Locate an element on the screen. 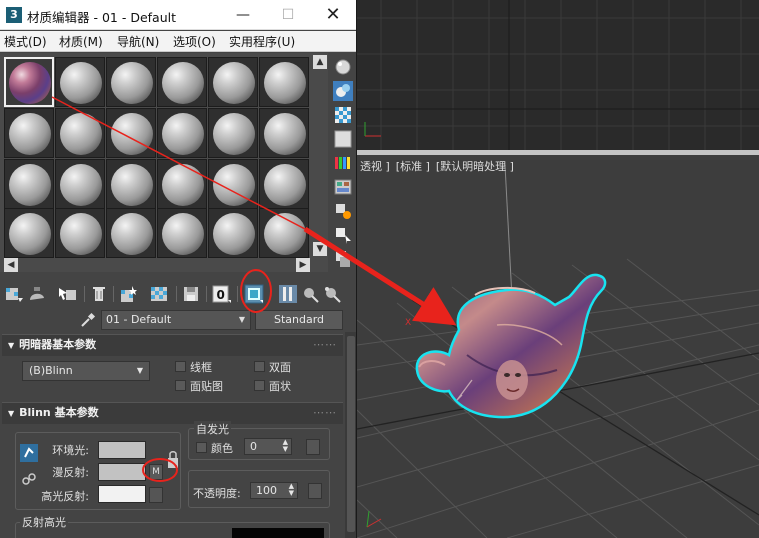 This screenshot has width=759, height=538. menu-mode: 模式(D) is located at coordinates (25, 41).